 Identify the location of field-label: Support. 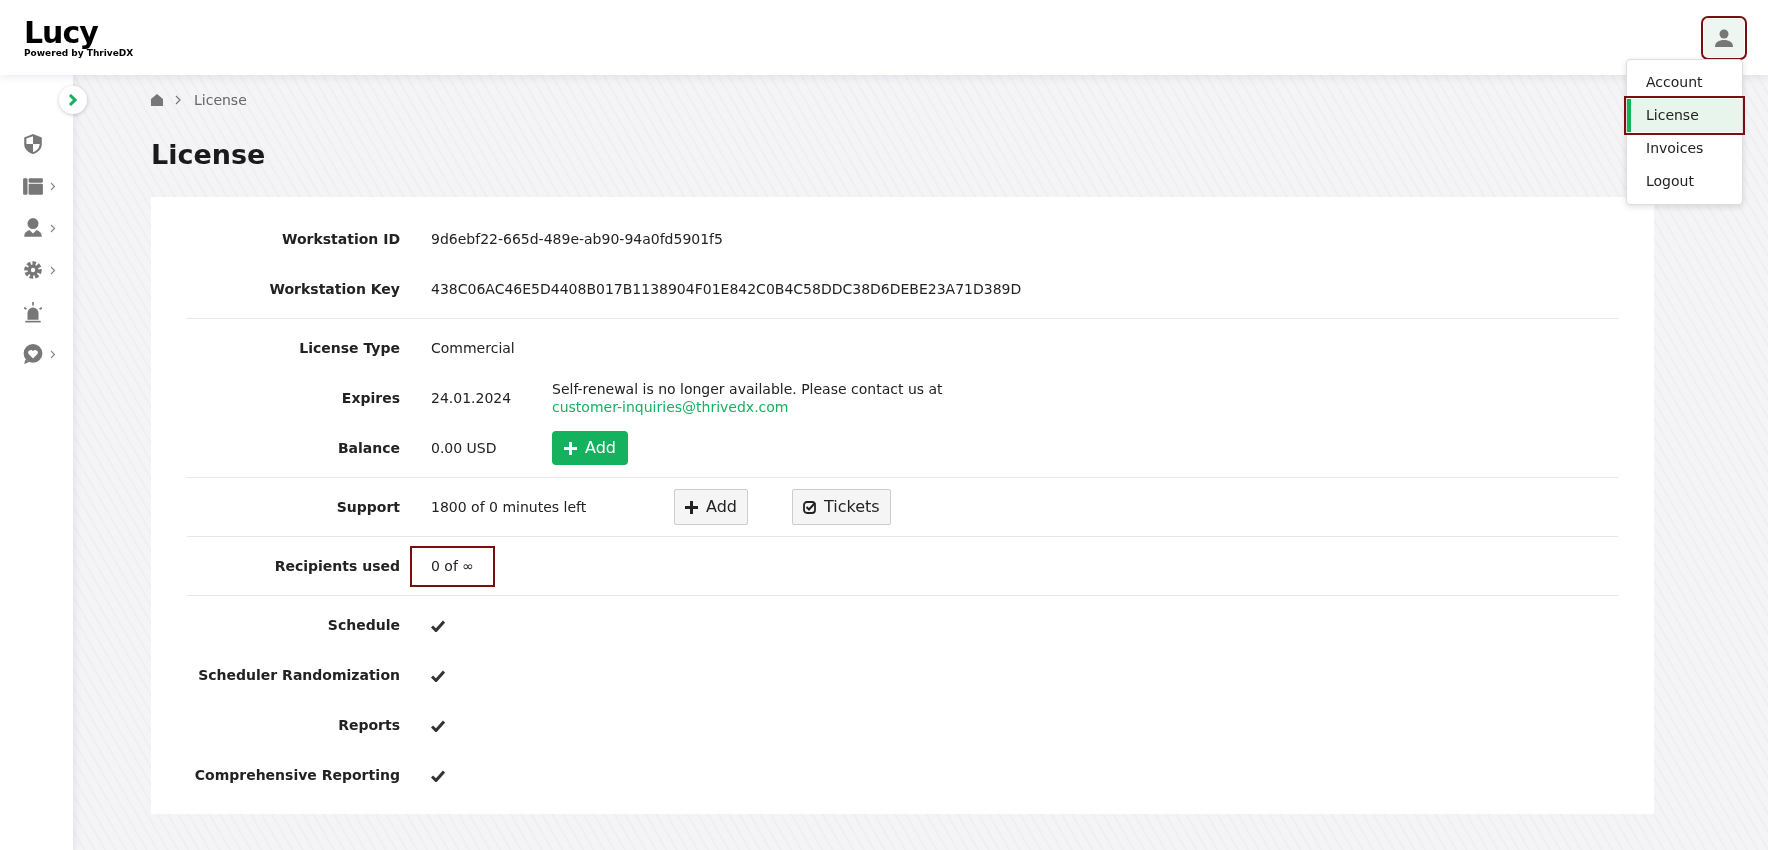
(367, 507).